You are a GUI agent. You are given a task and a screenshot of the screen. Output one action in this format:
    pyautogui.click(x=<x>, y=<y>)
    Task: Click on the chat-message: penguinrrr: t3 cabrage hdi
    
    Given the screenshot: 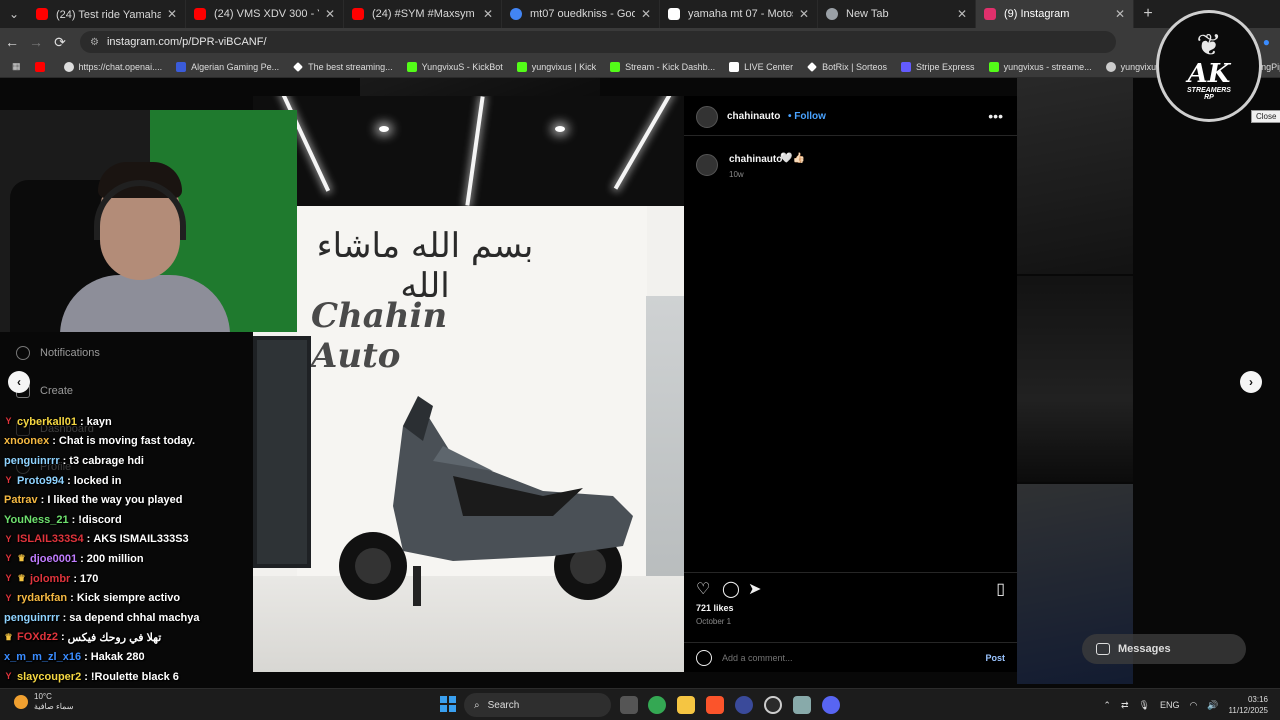 What is the action you would take?
    pyautogui.click(x=74, y=460)
    